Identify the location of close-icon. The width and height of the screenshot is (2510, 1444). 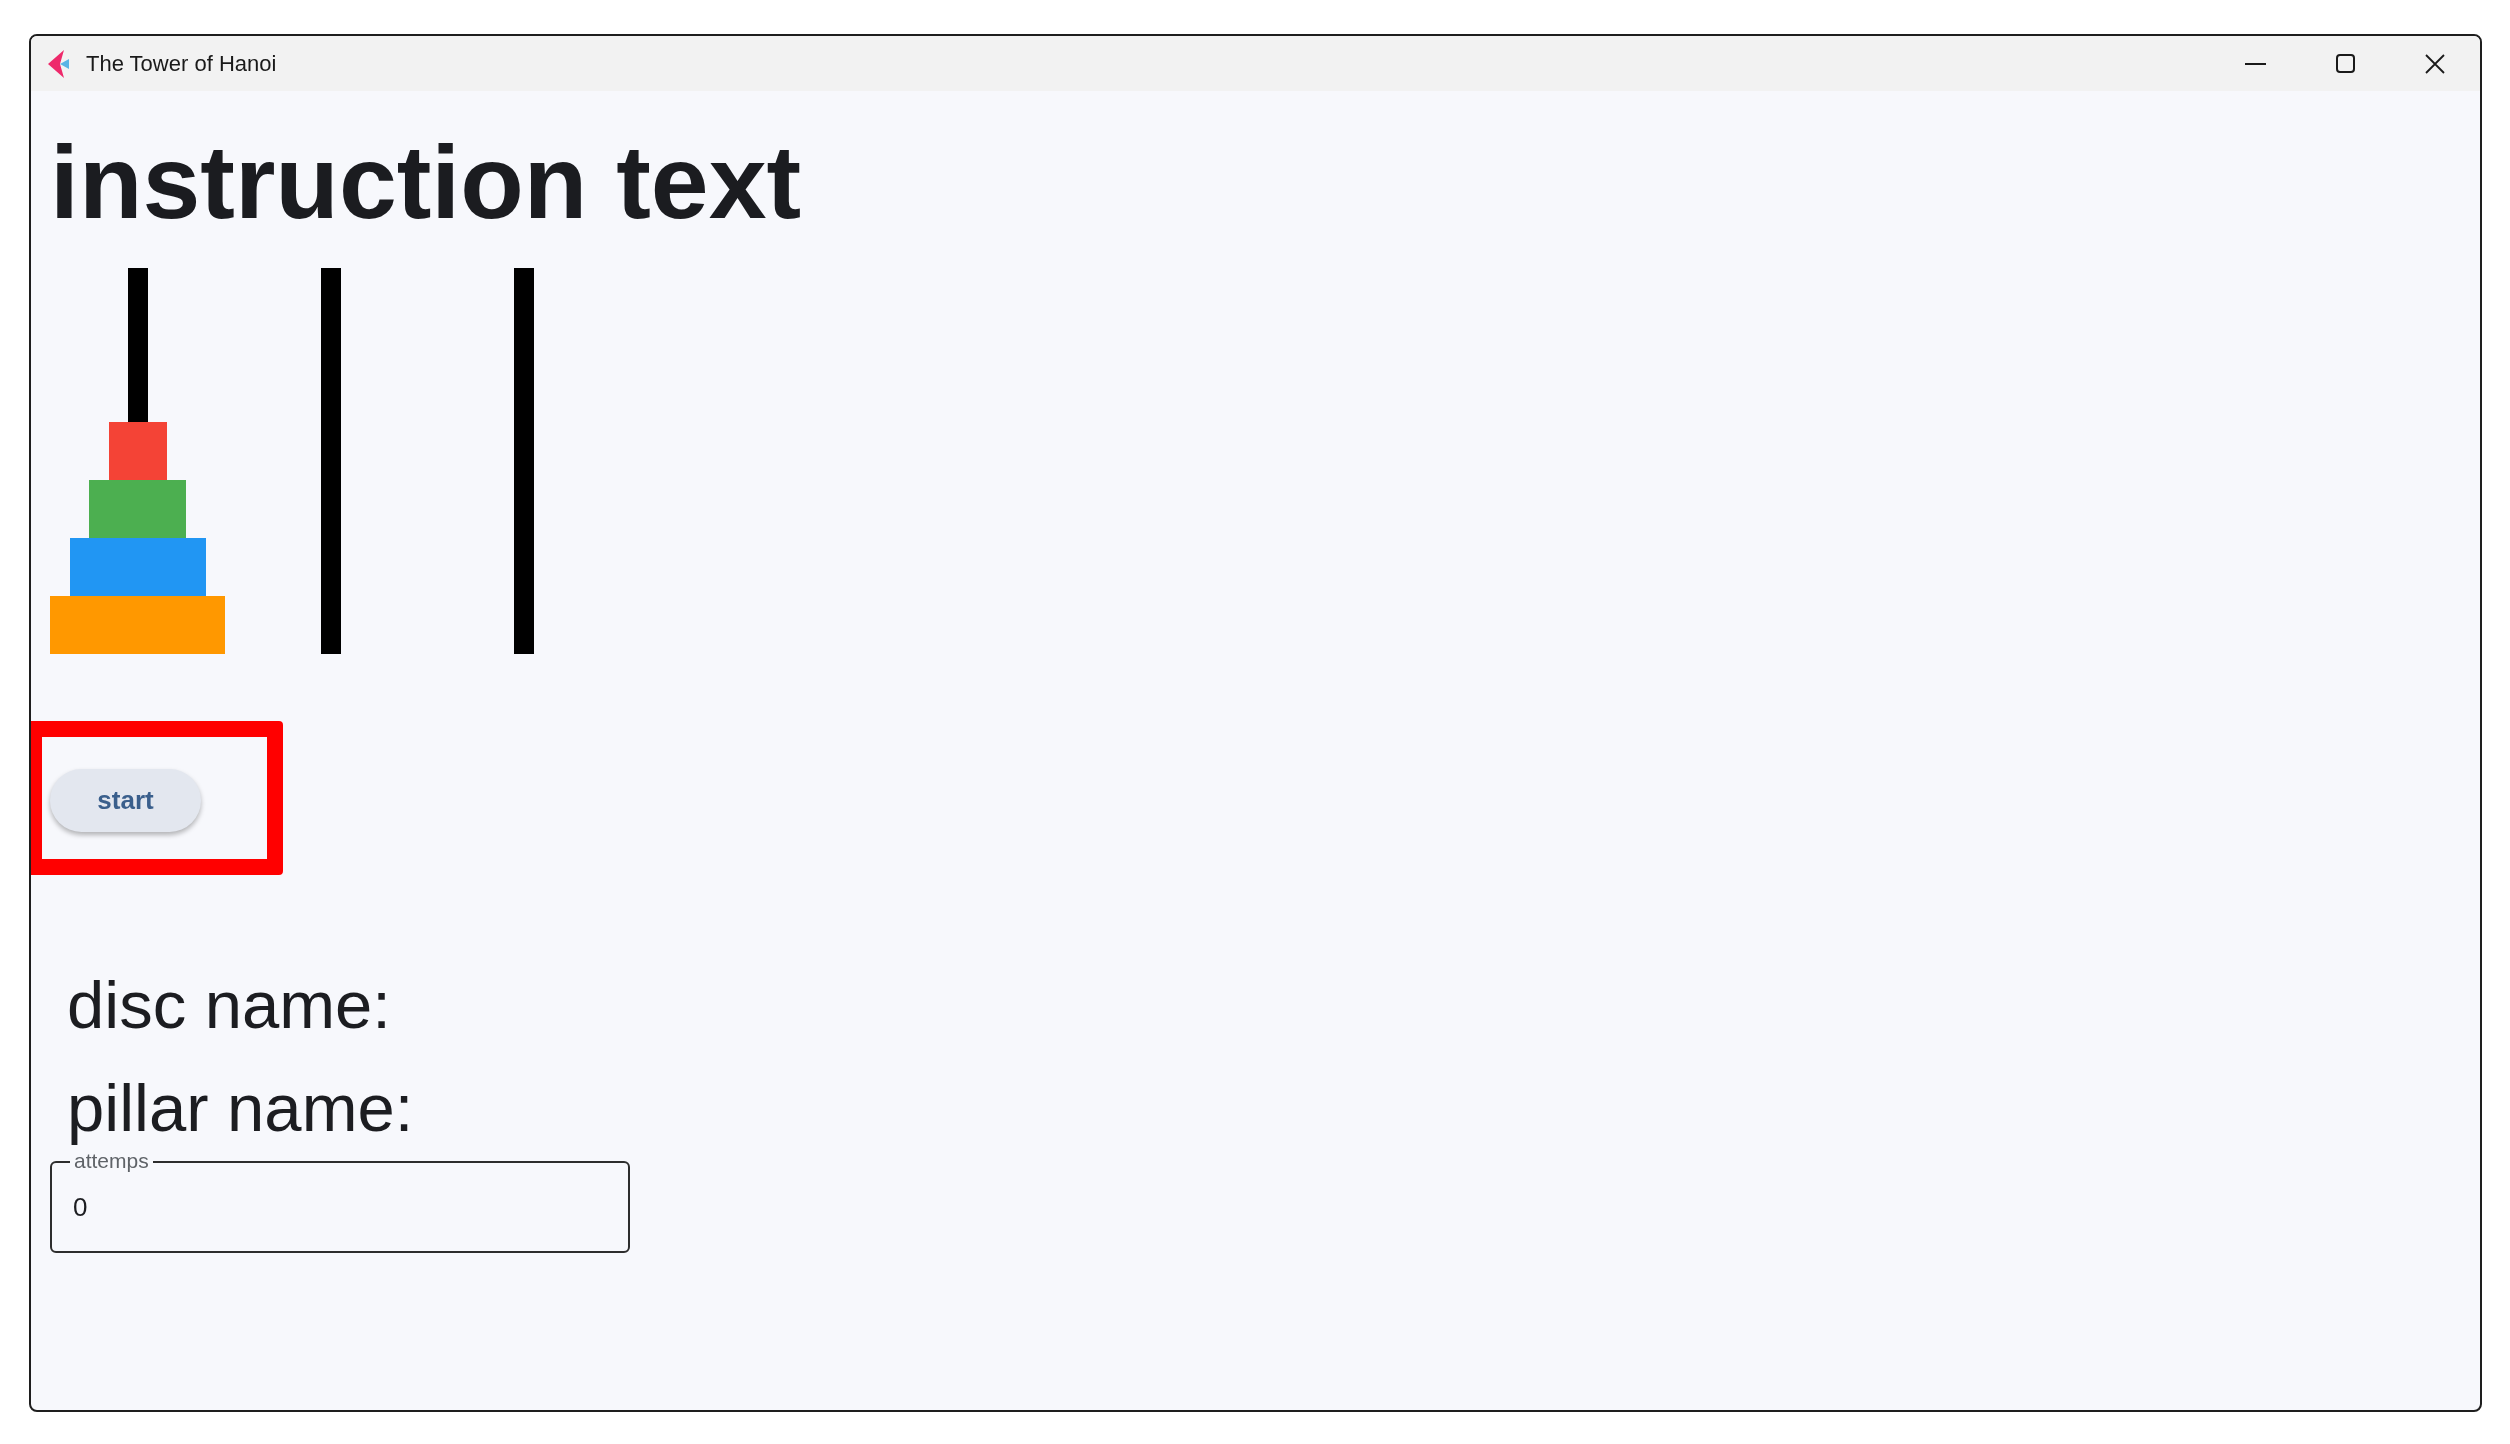
(2435, 63).